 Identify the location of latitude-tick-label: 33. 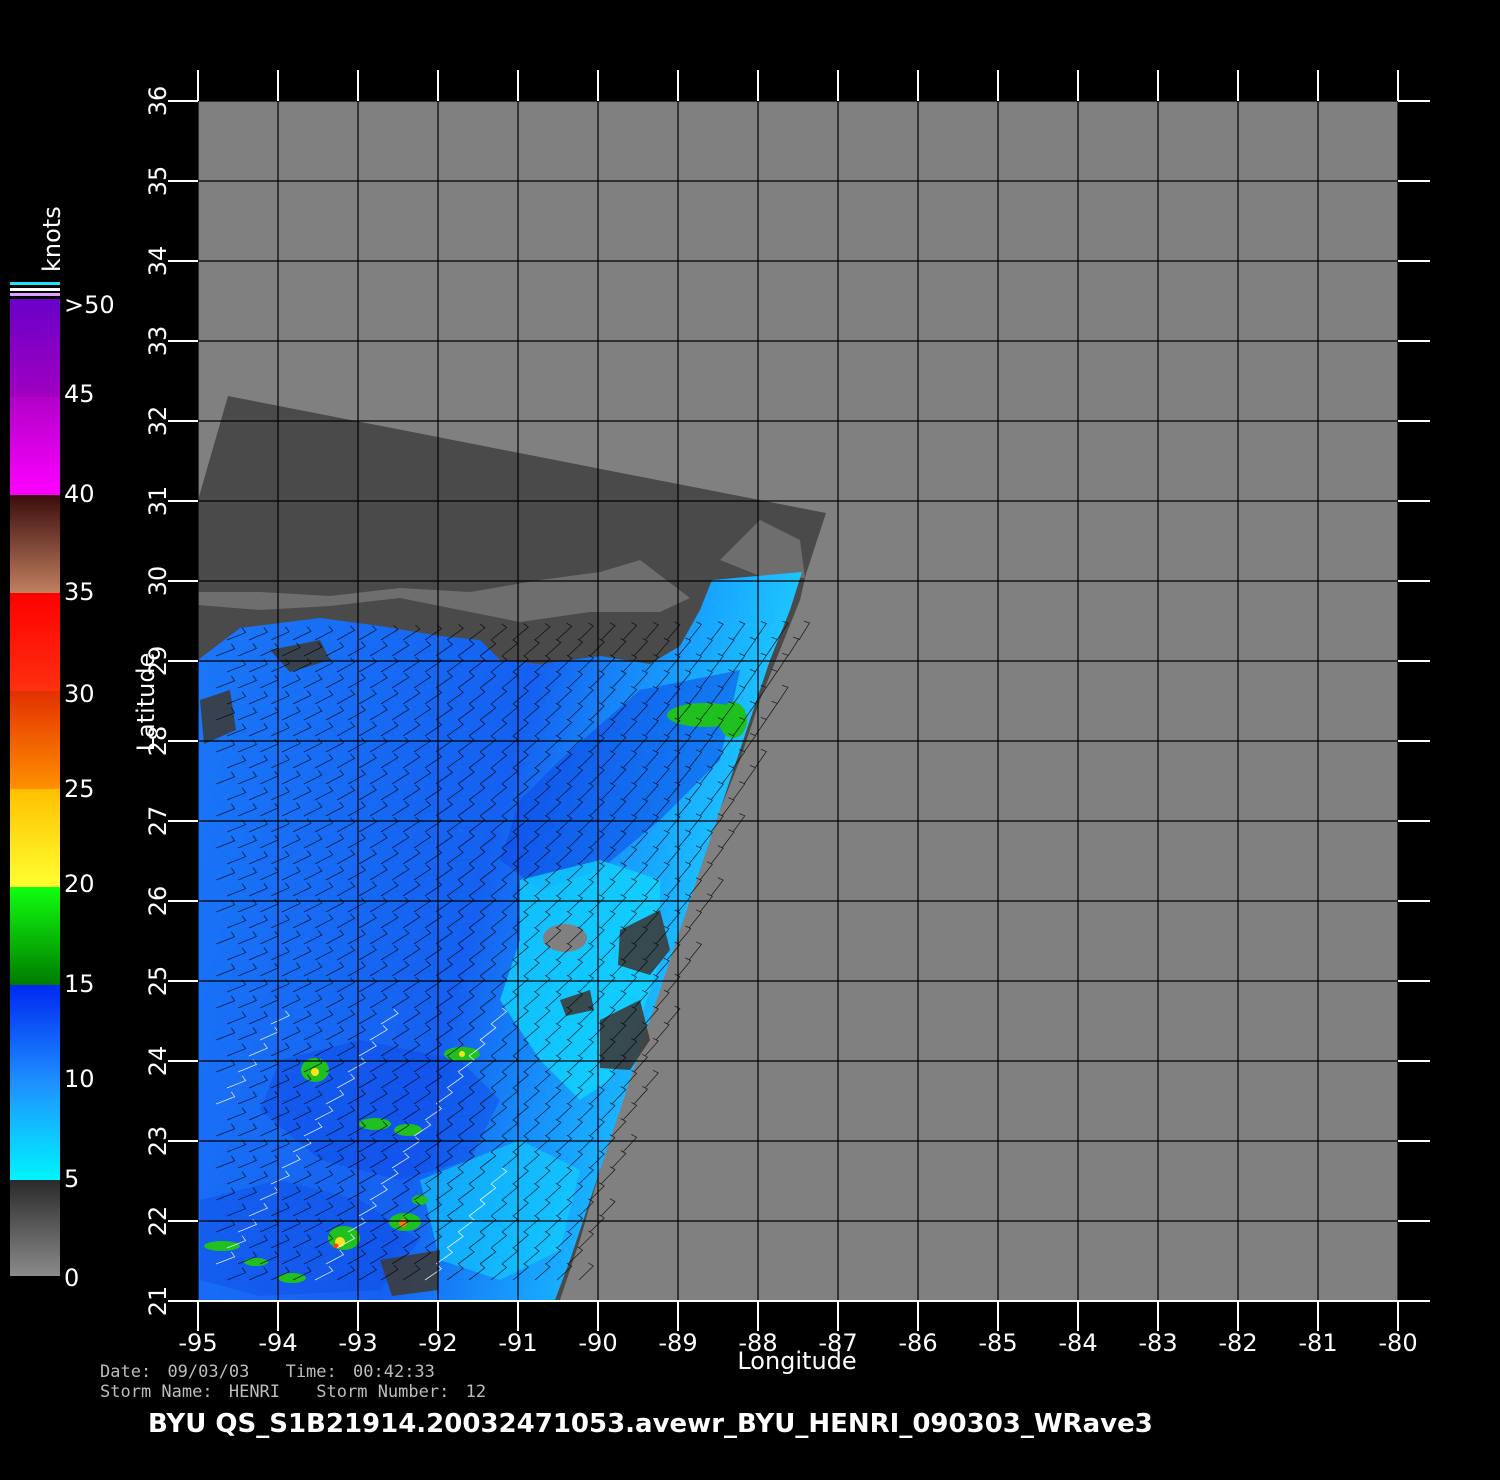
(158, 341).